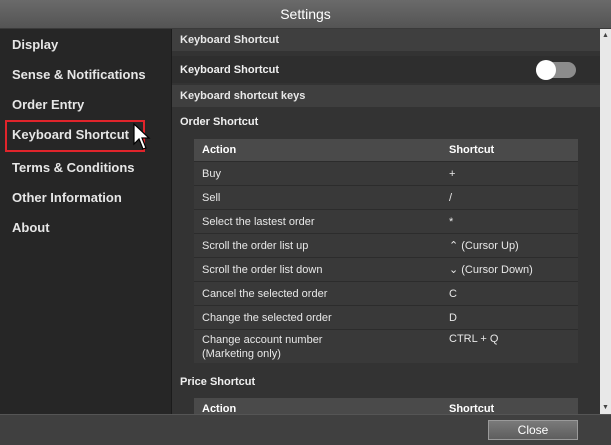  What do you see at coordinates (265, 293) in the screenshot?
I see `action-cell: Cancel the selected order` at bounding box center [265, 293].